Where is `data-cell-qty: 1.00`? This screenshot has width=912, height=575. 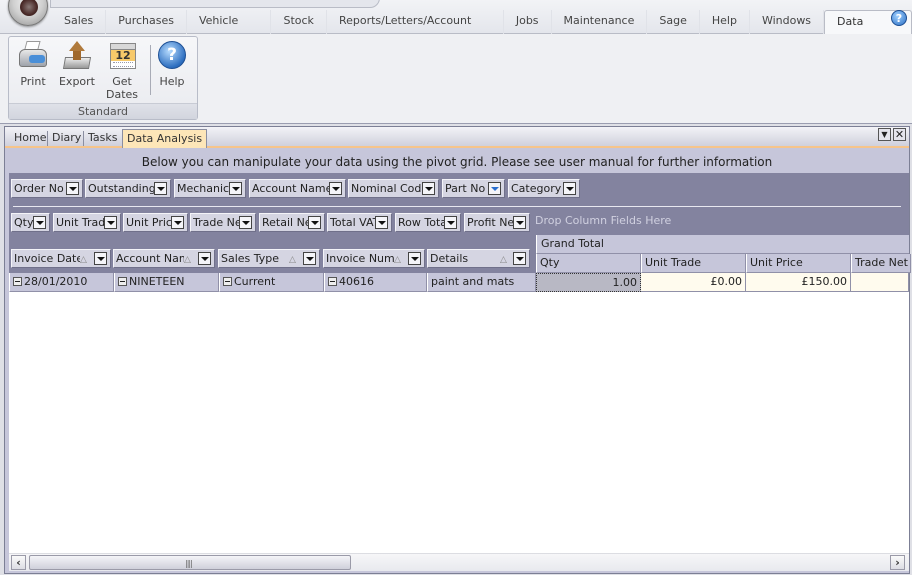 data-cell-qty: 1.00 is located at coordinates (588, 282).